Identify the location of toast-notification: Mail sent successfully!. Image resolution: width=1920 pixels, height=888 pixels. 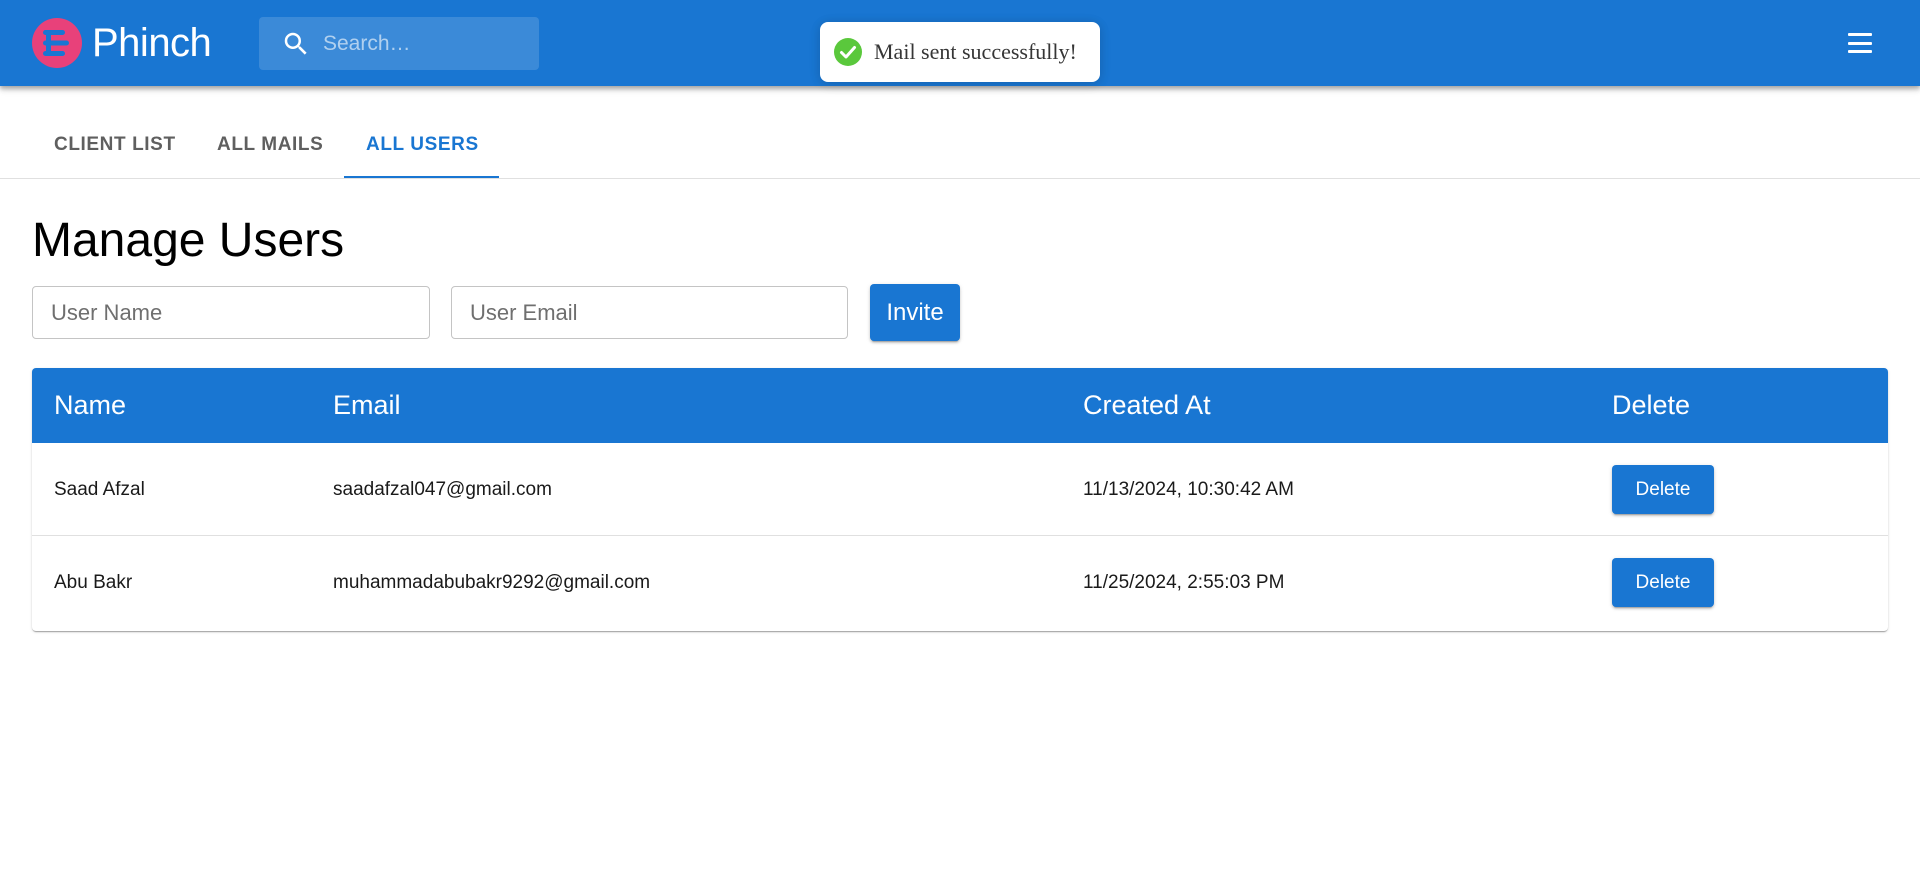
(960, 52).